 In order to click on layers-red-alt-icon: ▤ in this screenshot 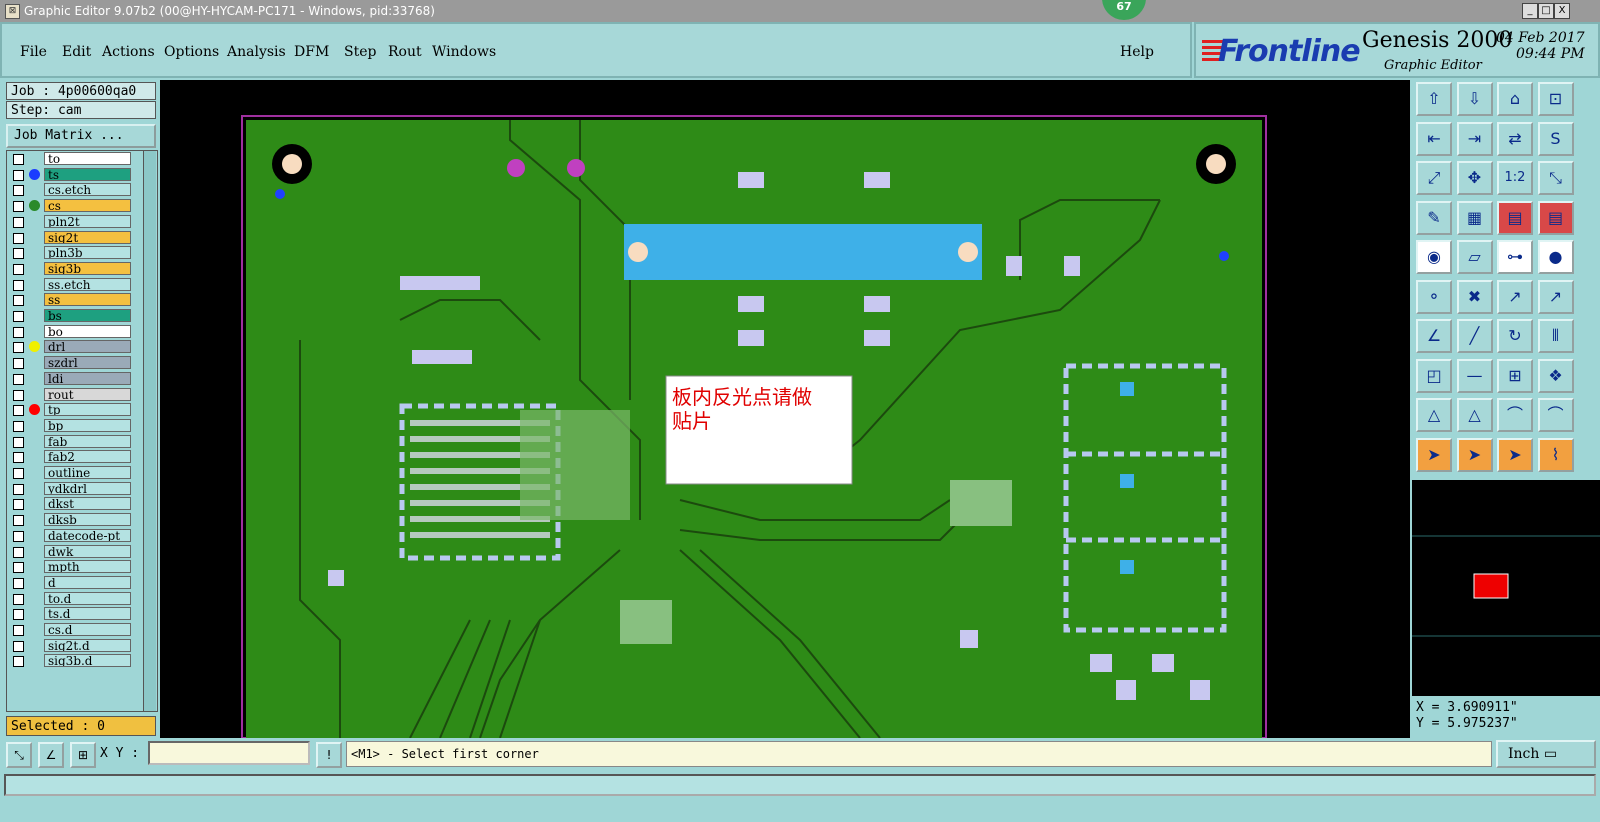, I will do `click(1555, 217)`.